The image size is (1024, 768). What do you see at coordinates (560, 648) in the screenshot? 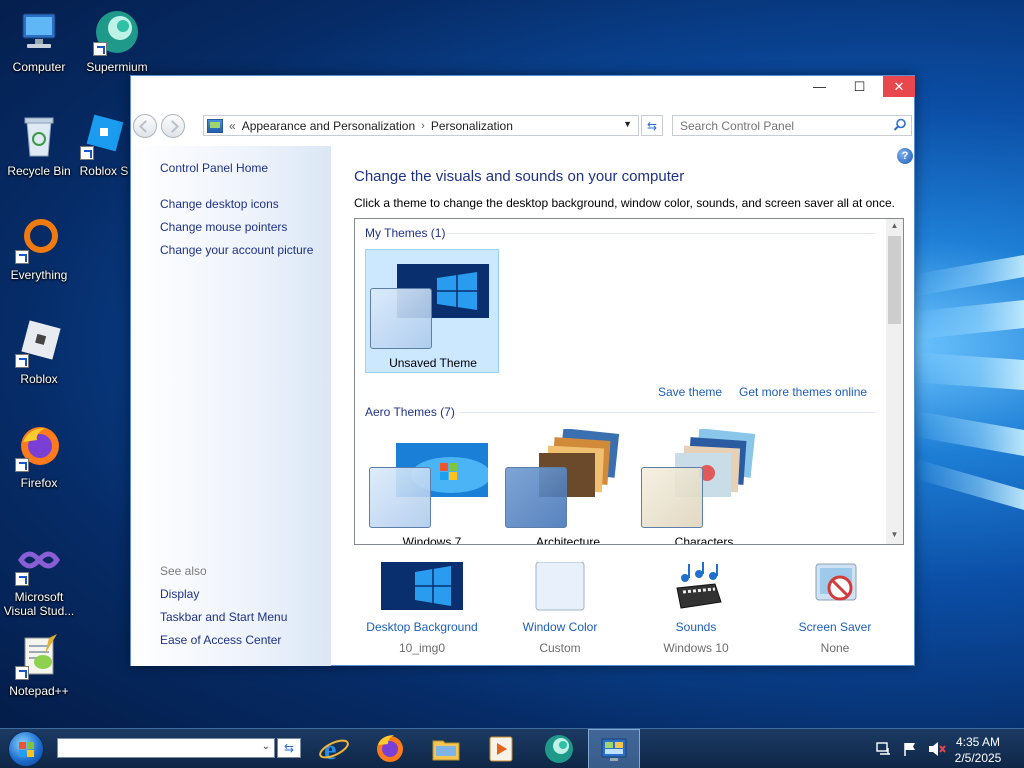
I see `window-color-value: Custom` at bounding box center [560, 648].